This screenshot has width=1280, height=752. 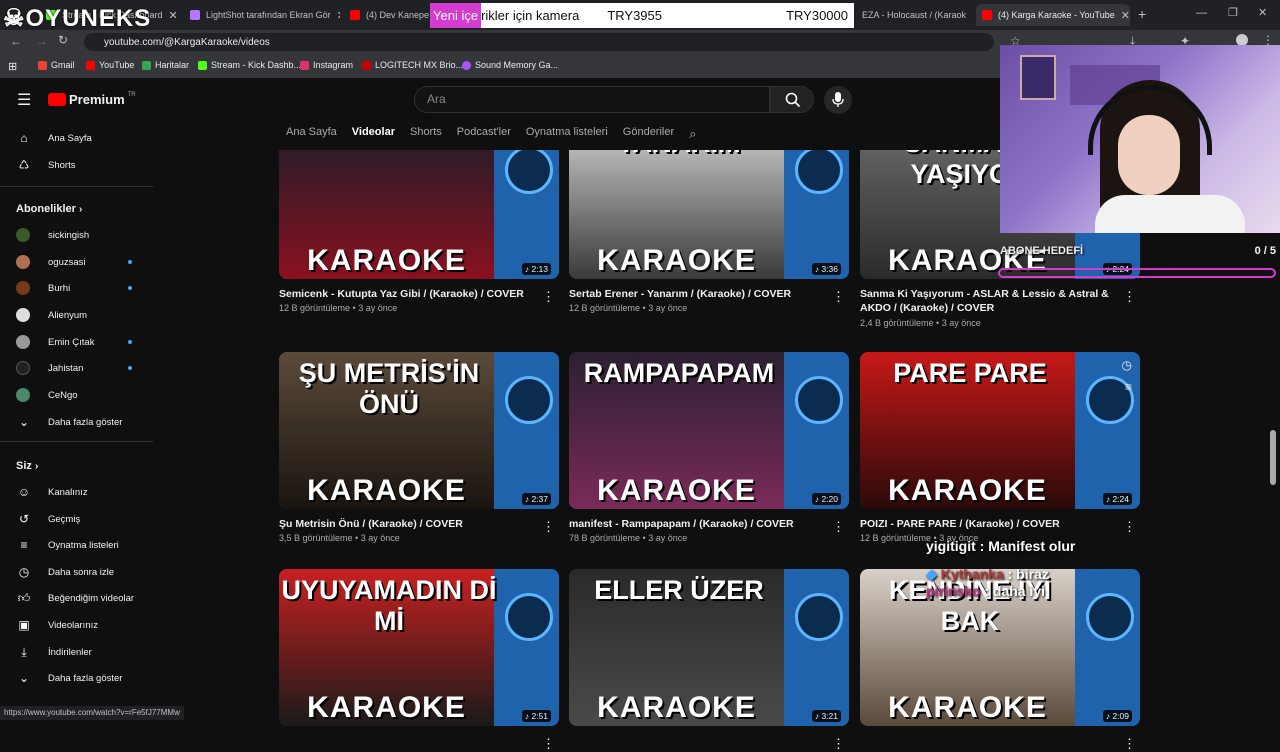 I want to click on sidebar-sub-oguzsasi: oguzsasi, so click(x=81, y=262).